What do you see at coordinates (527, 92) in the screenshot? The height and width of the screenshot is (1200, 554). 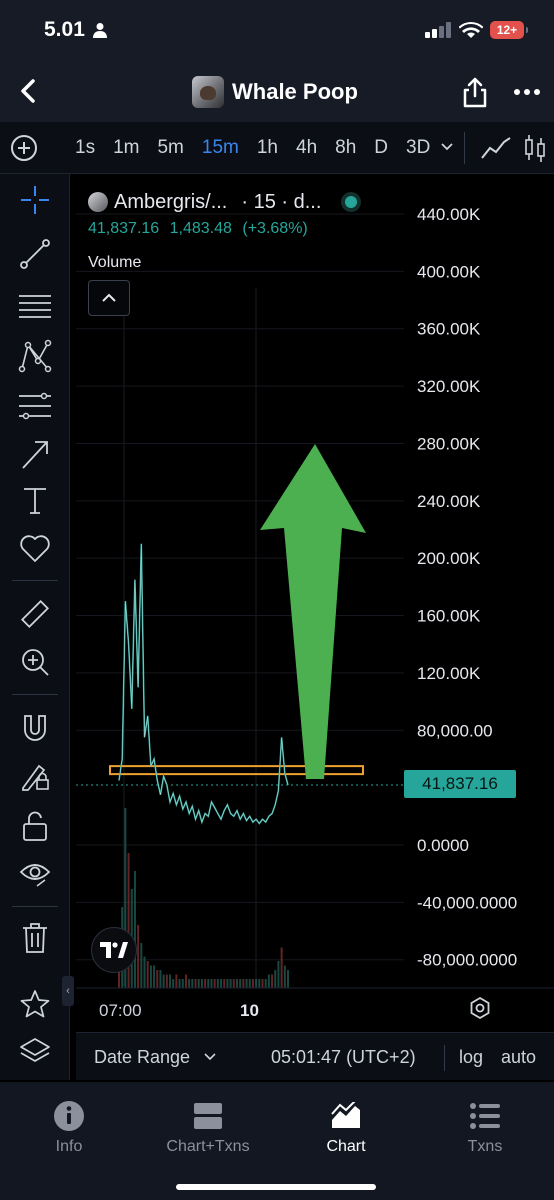 I see `more-dots-icon` at bounding box center [527, 92].